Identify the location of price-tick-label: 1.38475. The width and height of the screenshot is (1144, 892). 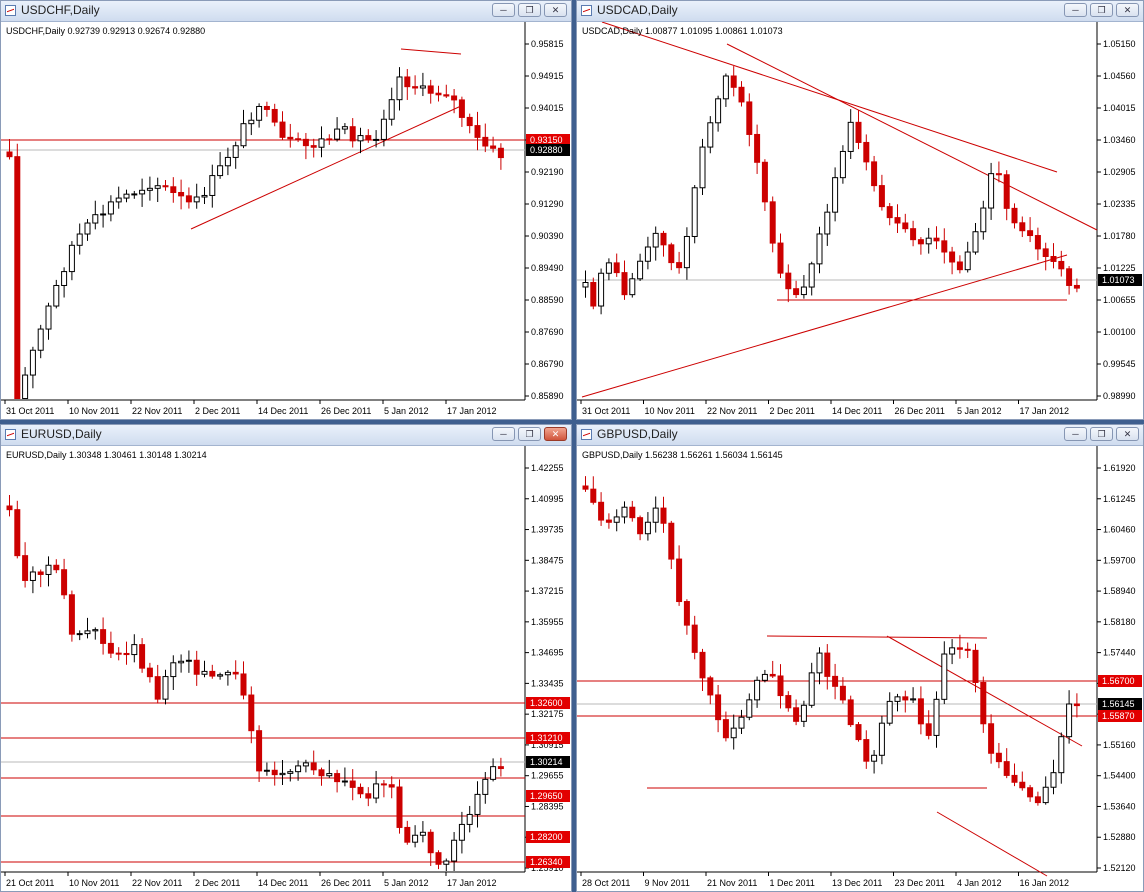
(547, 560).